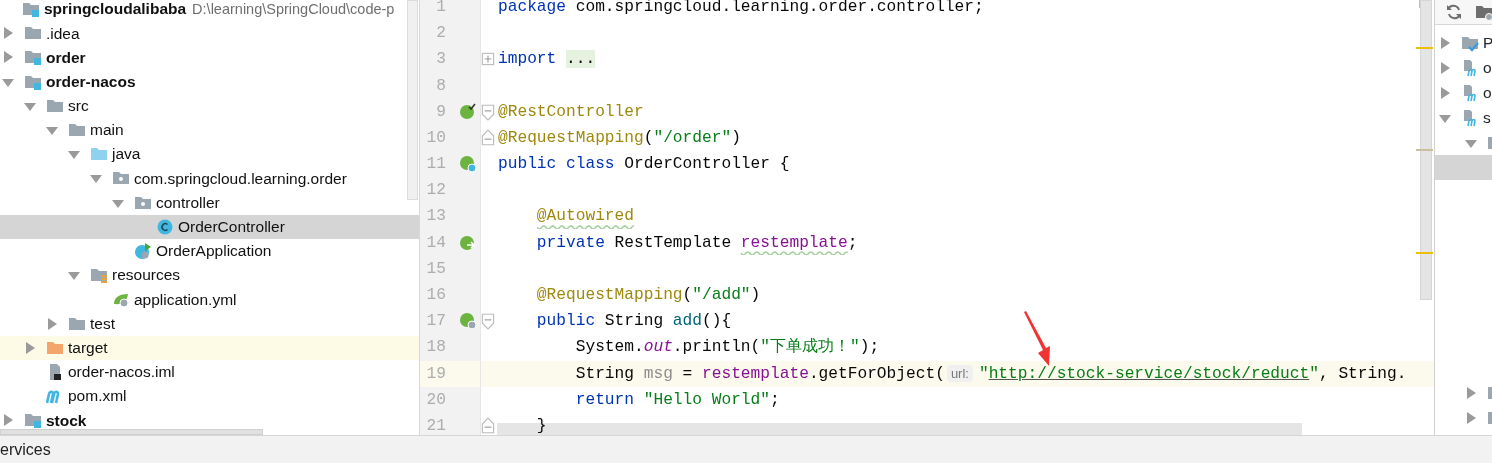 Image resolution: width=1492 pixels, height=463 pixels. What do you see at coordinates (209, 347) in the screenshot?
I see `highlighted-row: target` at bounding box center [209, 347].